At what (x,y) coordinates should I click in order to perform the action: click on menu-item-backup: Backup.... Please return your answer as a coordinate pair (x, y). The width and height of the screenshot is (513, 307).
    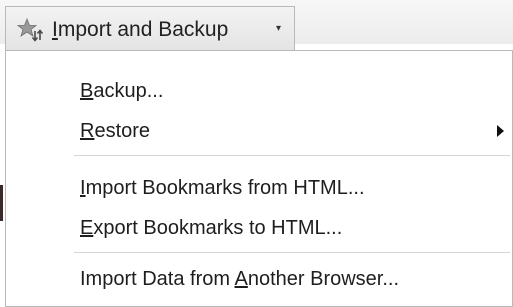
    Looking at the image, I should click on (121, 91).